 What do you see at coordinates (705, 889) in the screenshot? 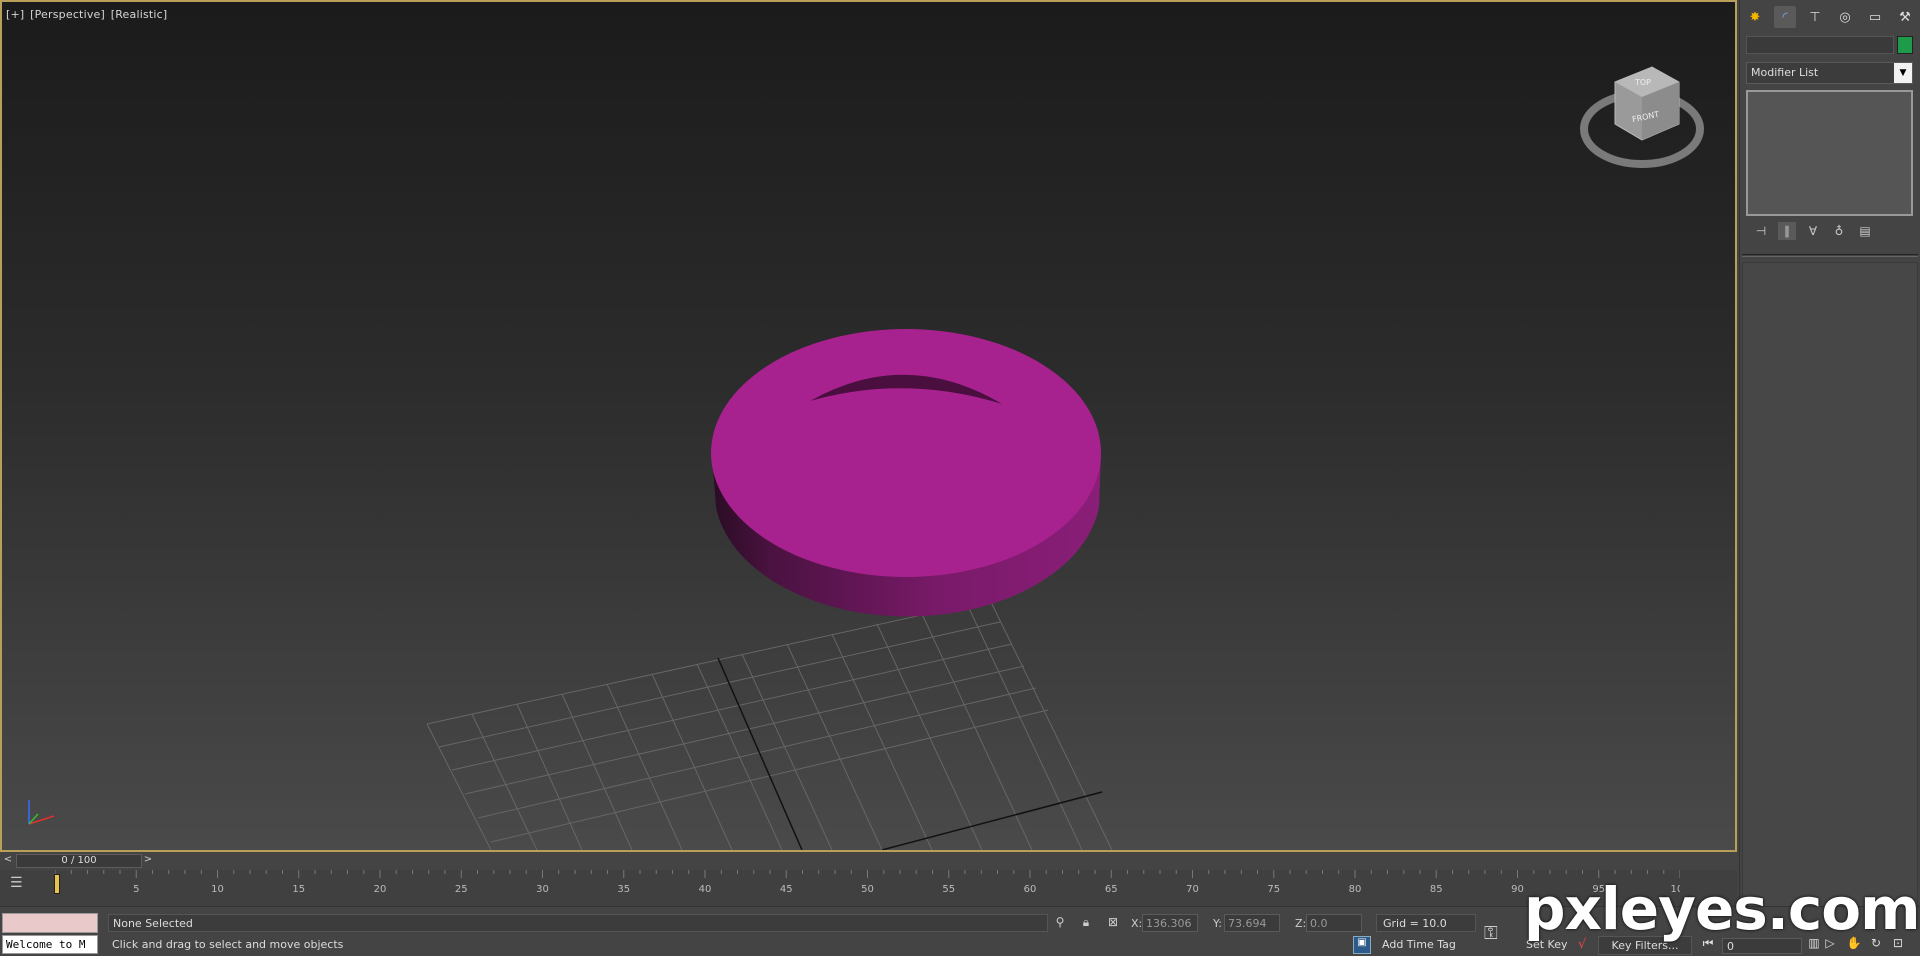
I see `ruler-tick-label: 40` at bounding box center [705, 889].